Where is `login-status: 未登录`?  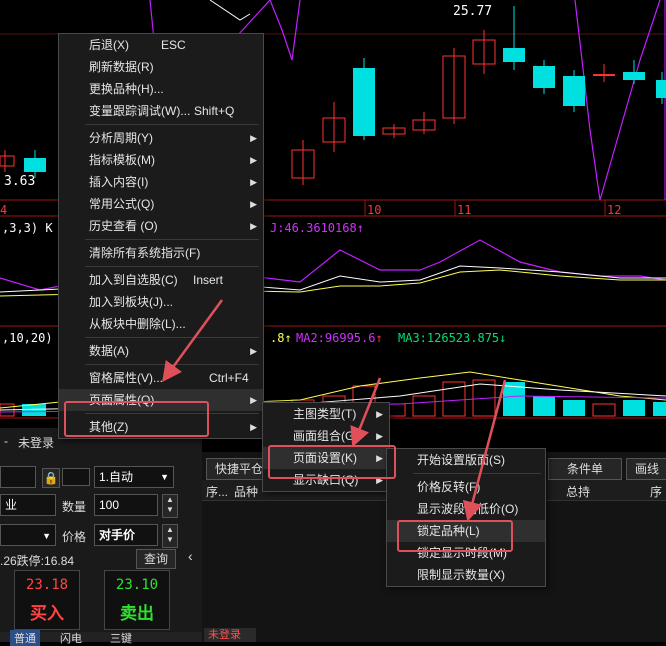
login-status: 未登录 is located at coordinates (36, 443).